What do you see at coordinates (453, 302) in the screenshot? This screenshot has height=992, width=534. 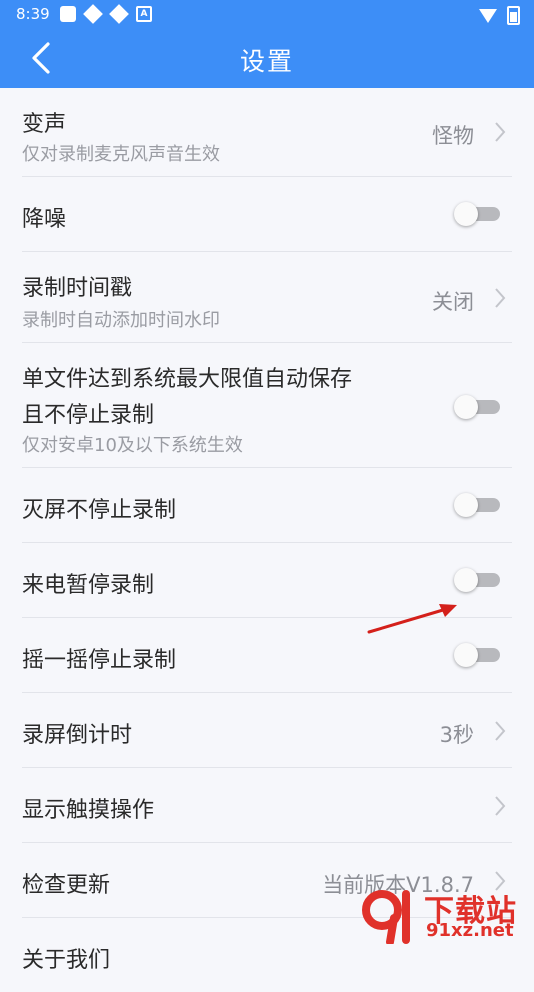 I see `setting-value: 关闭` at bounding box center [453, 302].